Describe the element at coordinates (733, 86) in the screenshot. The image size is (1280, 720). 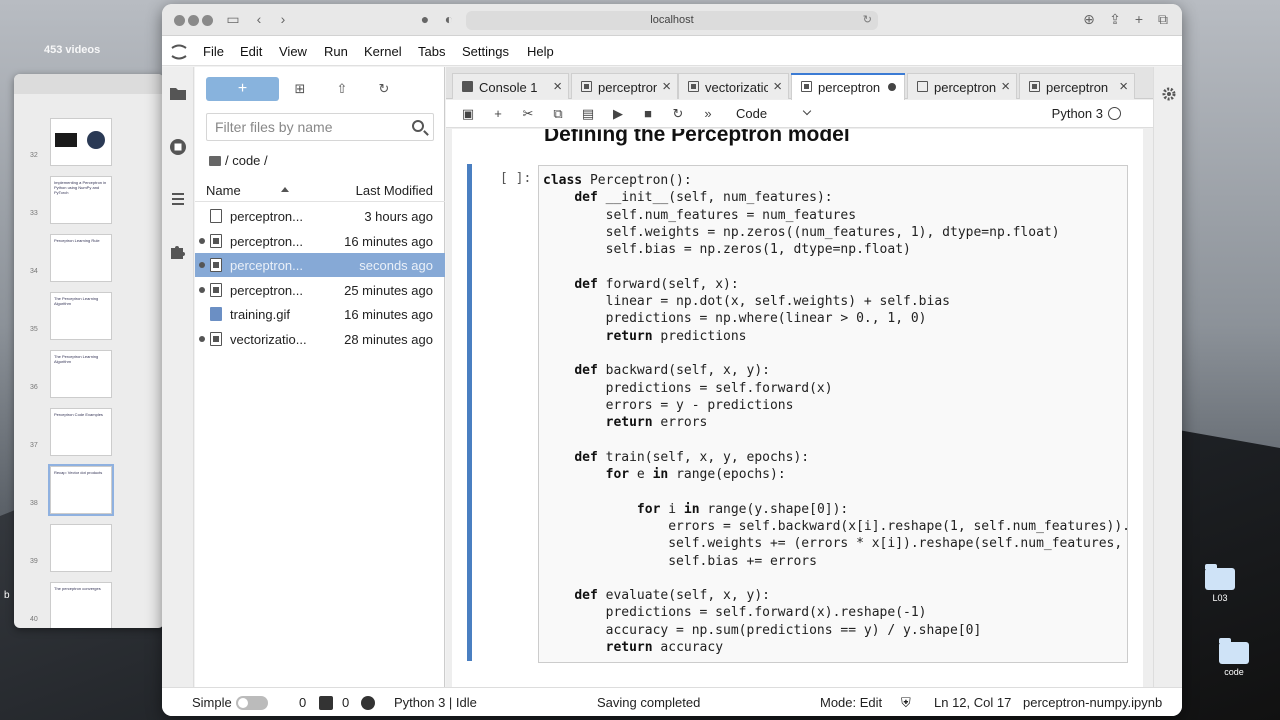
I see `document-tab: vectorizatic ×` at that location.